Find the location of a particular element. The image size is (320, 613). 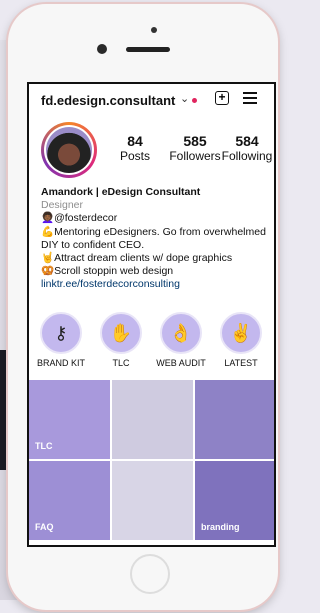

earpiece-speaker is located at coordinates (148, 49).